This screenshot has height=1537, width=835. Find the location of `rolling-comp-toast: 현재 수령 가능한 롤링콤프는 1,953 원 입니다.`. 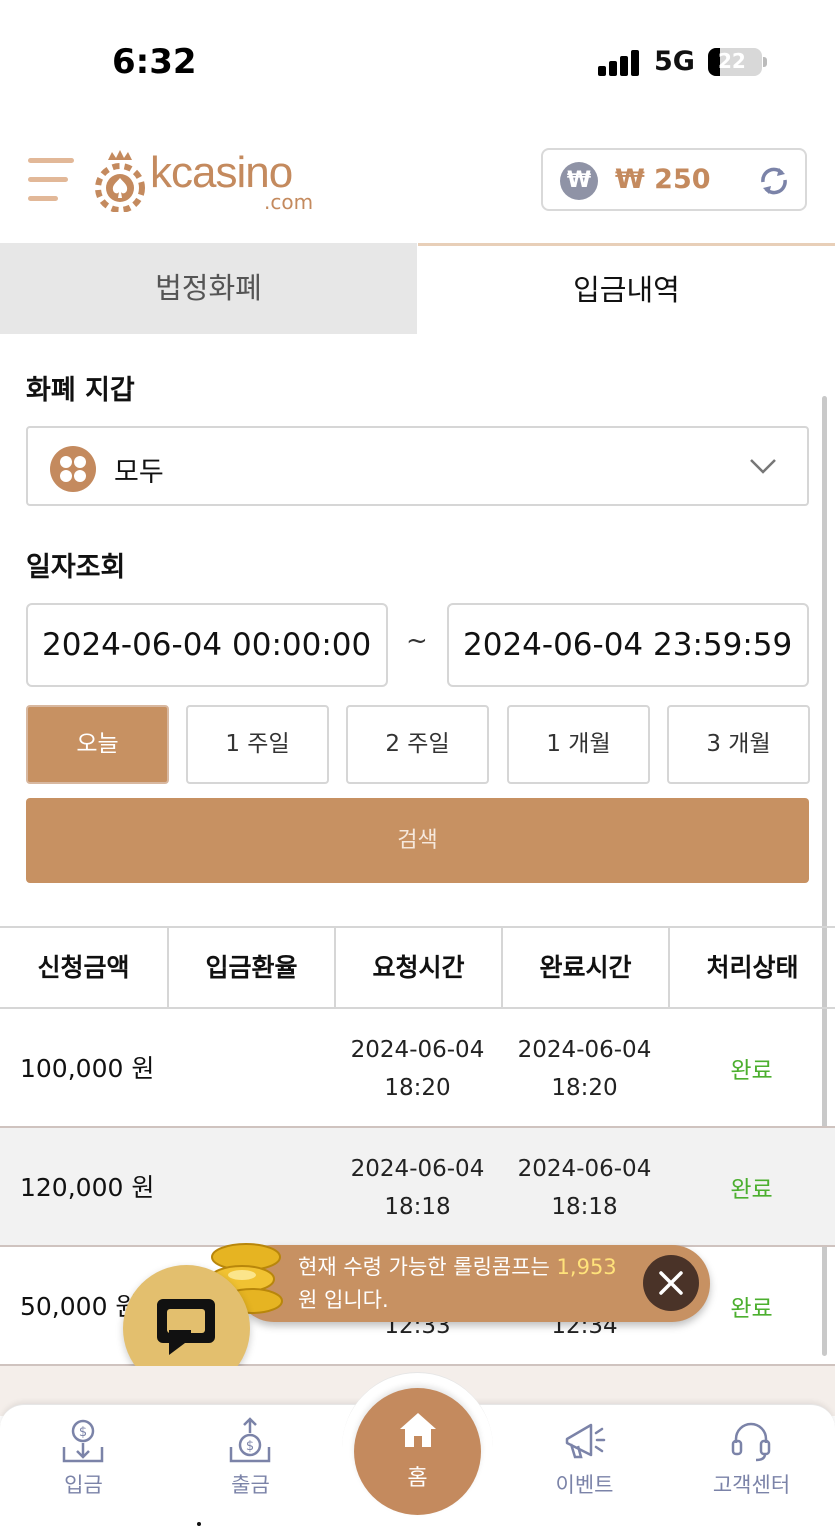

rolling-comp-toast: 현재 수령 가능한 롤링콤프는 1,953 원 입니다. is located at coordinates (473, 1283).